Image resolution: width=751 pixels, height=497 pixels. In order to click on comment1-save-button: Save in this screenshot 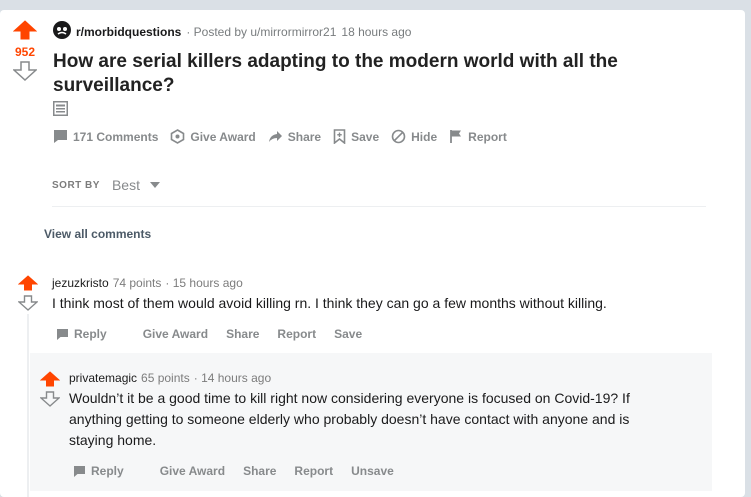, I will do `click(348, 334)`.